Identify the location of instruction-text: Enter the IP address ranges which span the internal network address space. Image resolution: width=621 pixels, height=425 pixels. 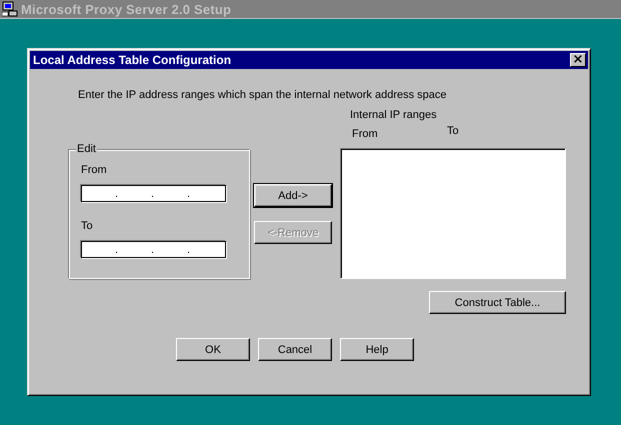
(262, 95).